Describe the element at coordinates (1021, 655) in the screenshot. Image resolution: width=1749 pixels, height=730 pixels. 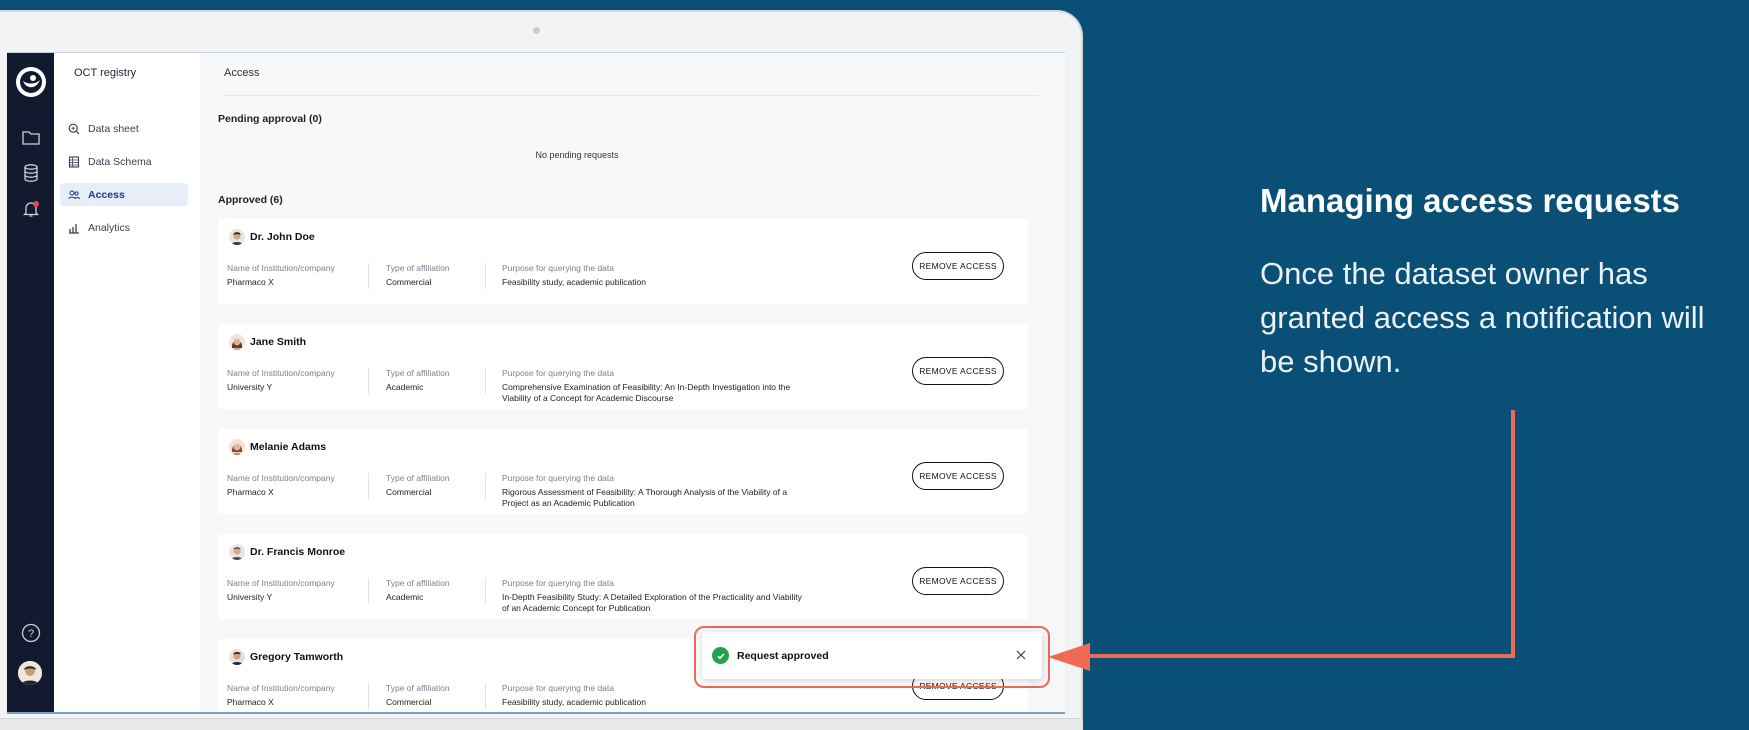
I see `close-icon` at that location.